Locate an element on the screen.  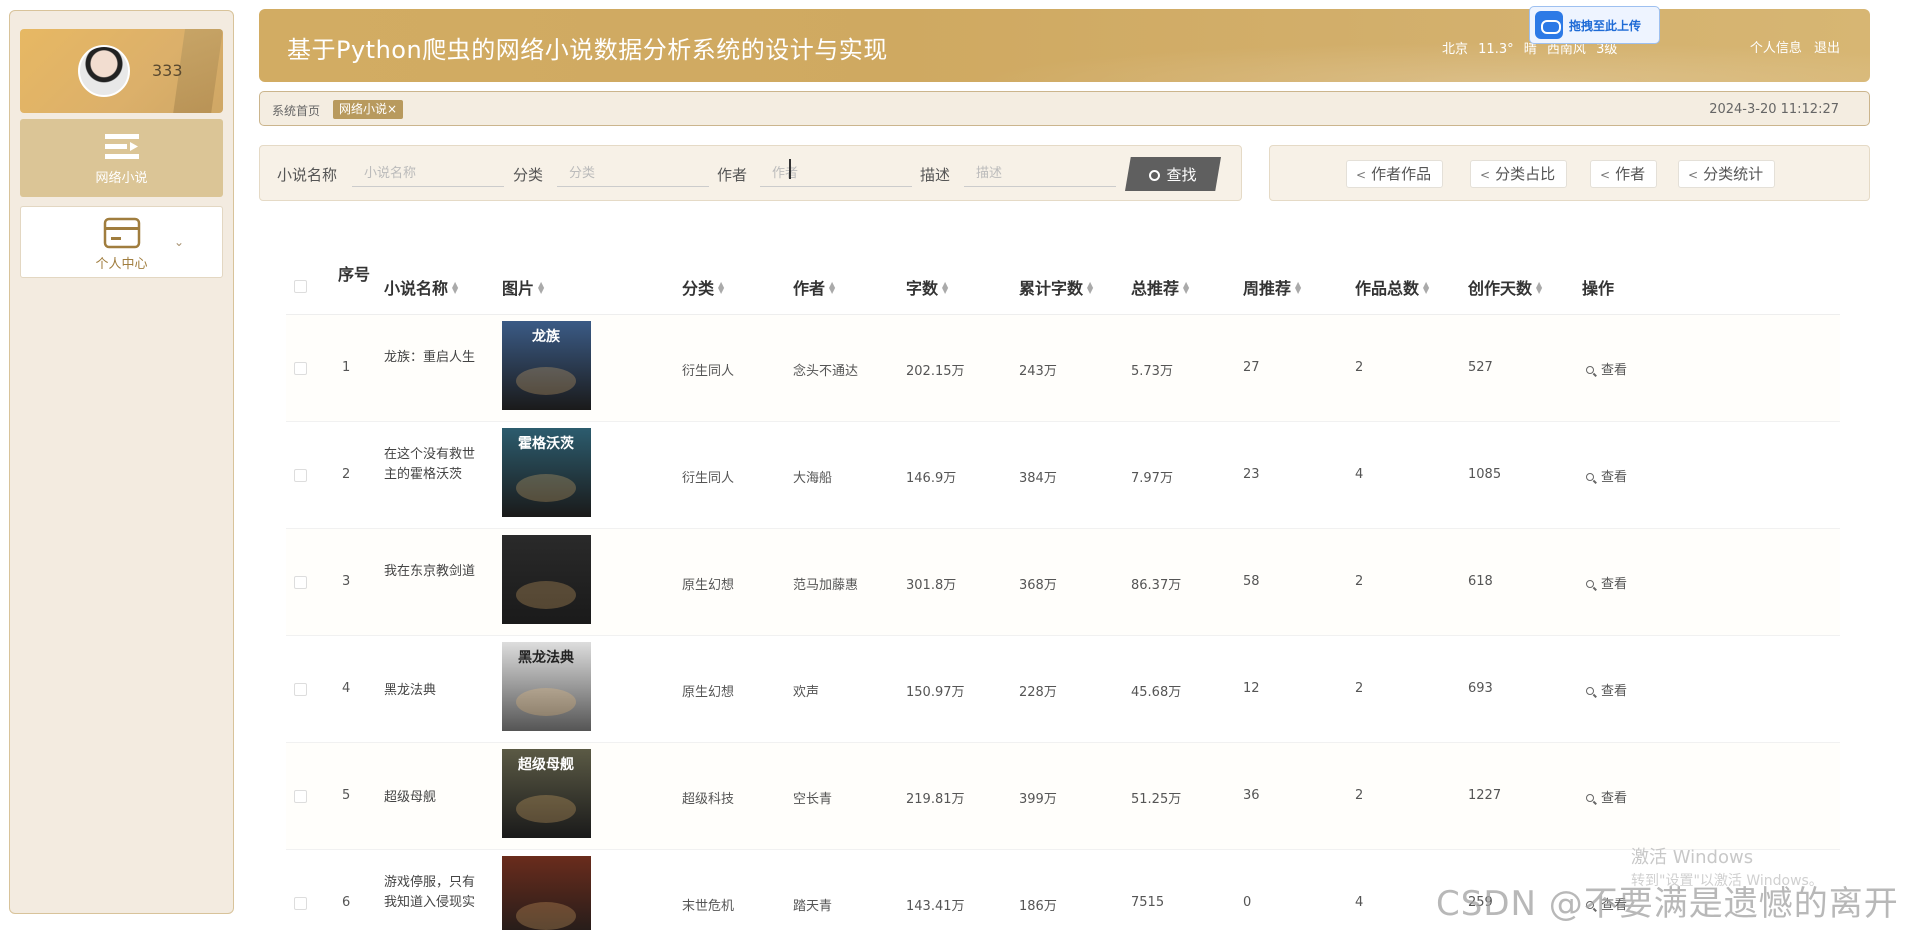
cell-seq: 1 is located at coordinates (346, 367).